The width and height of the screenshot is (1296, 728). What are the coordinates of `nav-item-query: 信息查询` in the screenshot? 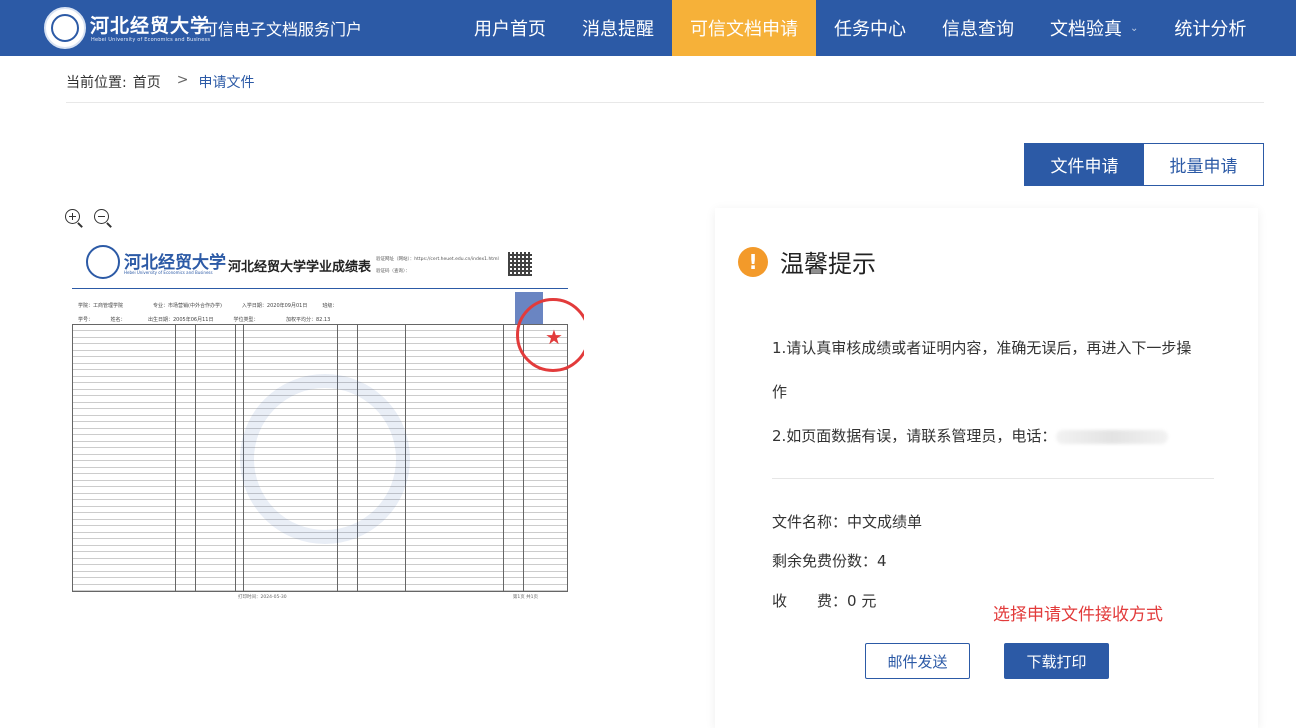 It's located at (978, 28).